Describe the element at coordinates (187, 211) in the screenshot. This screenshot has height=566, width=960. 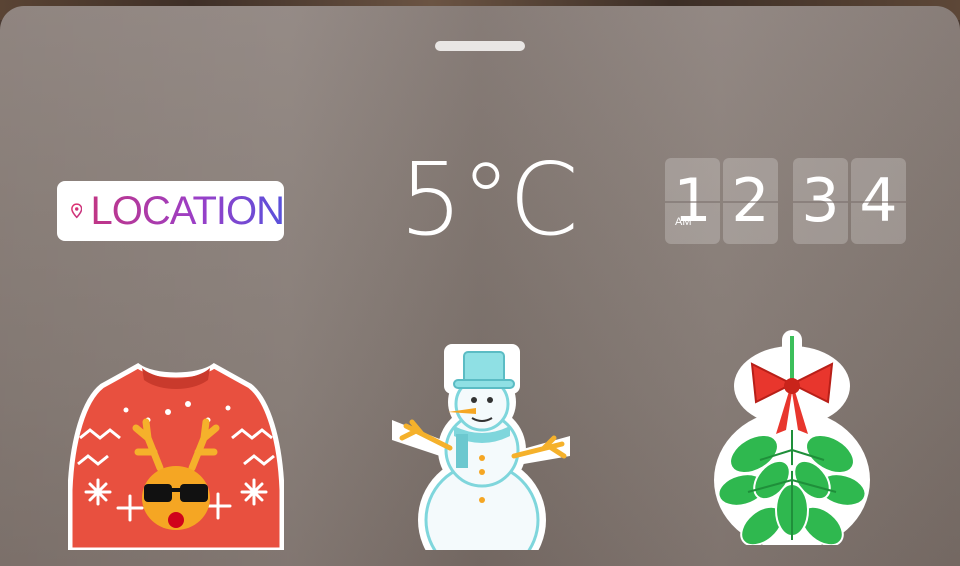
I see `location-label: LOCATION` at that location.